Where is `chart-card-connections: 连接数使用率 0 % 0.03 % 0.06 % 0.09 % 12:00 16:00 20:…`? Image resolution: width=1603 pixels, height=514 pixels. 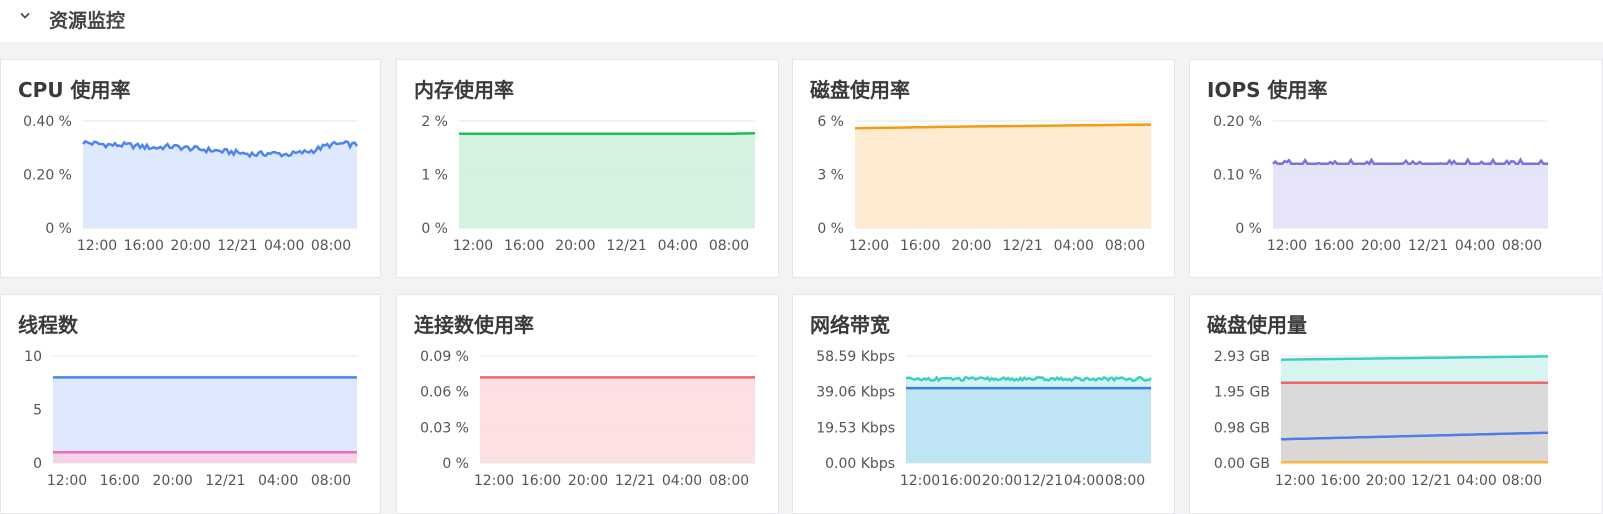 chart-card-connections: 连接数使用率 0 % 0.03 % 0.06 % 0.09 % 12:00 16:00 20:… is located at coordinates (587, 404).